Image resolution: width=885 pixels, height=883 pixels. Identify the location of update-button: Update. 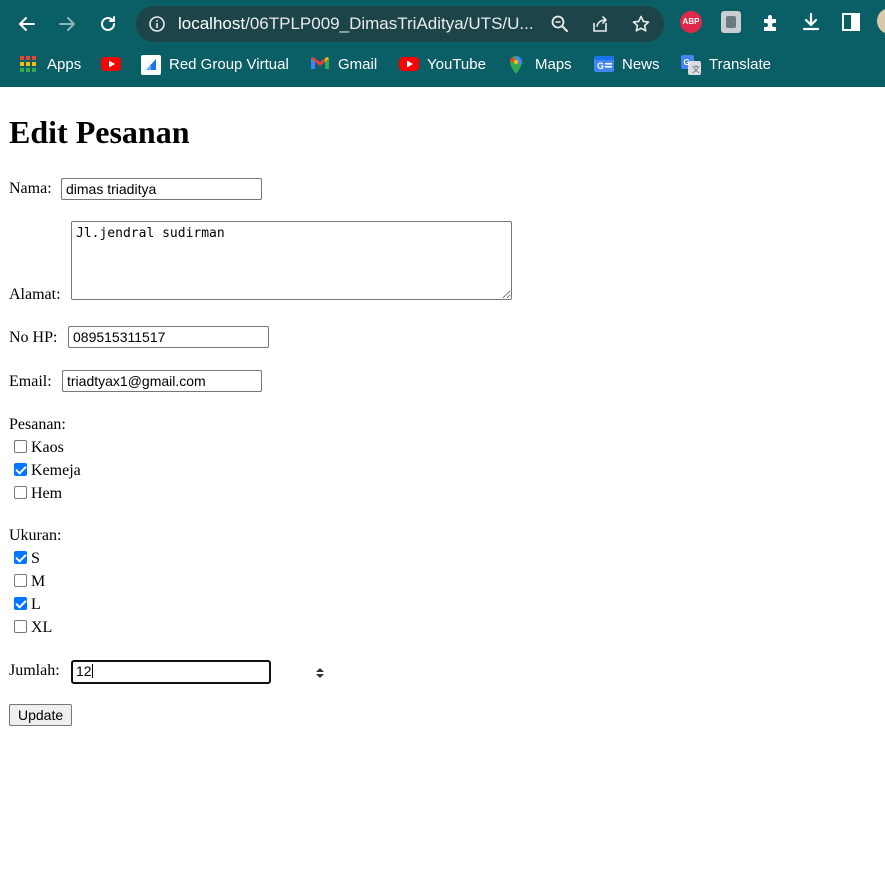
(41, 715).